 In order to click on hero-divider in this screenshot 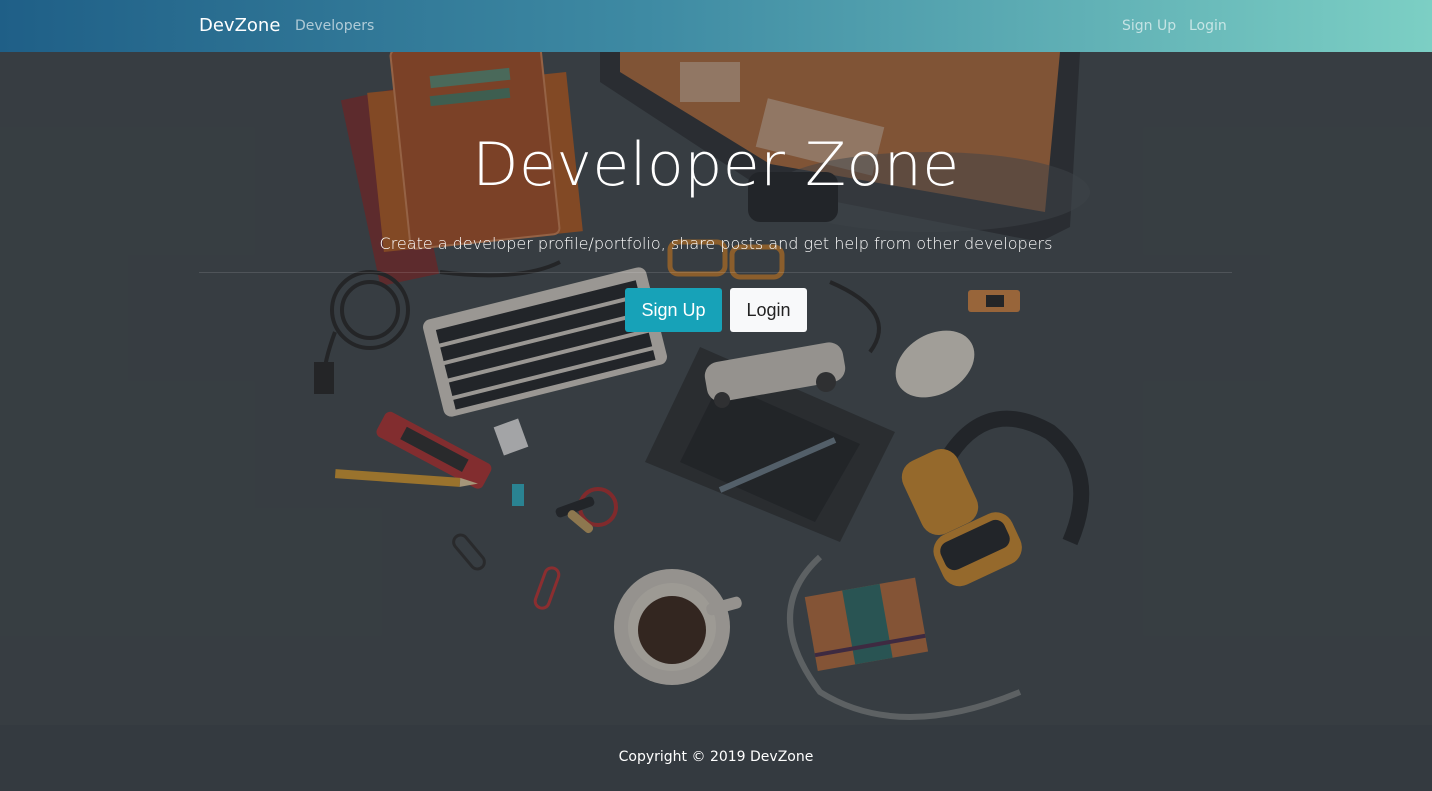, I will do `click(715, 272)`.